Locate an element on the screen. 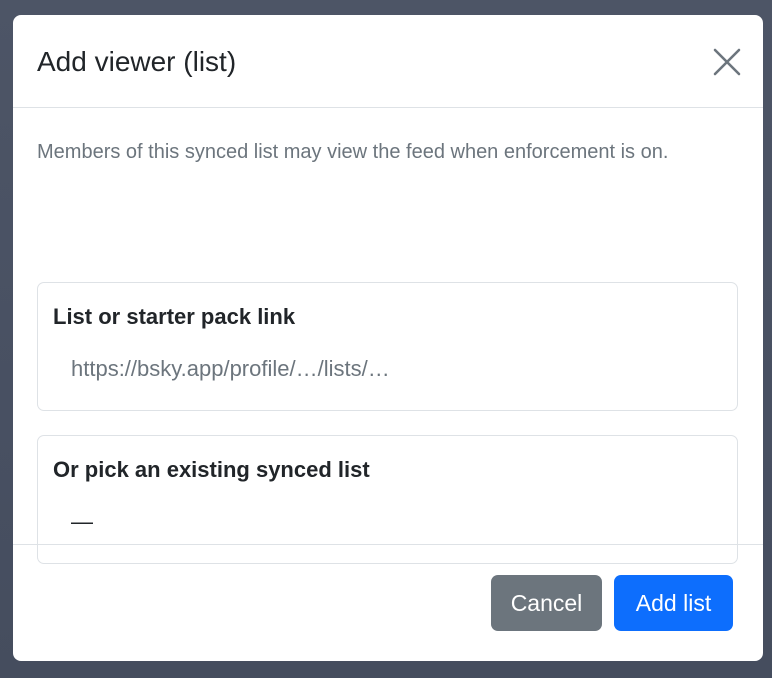 The height and width of the screenshot is (678, 772). list-link-input is located at coordinates (388, 369).